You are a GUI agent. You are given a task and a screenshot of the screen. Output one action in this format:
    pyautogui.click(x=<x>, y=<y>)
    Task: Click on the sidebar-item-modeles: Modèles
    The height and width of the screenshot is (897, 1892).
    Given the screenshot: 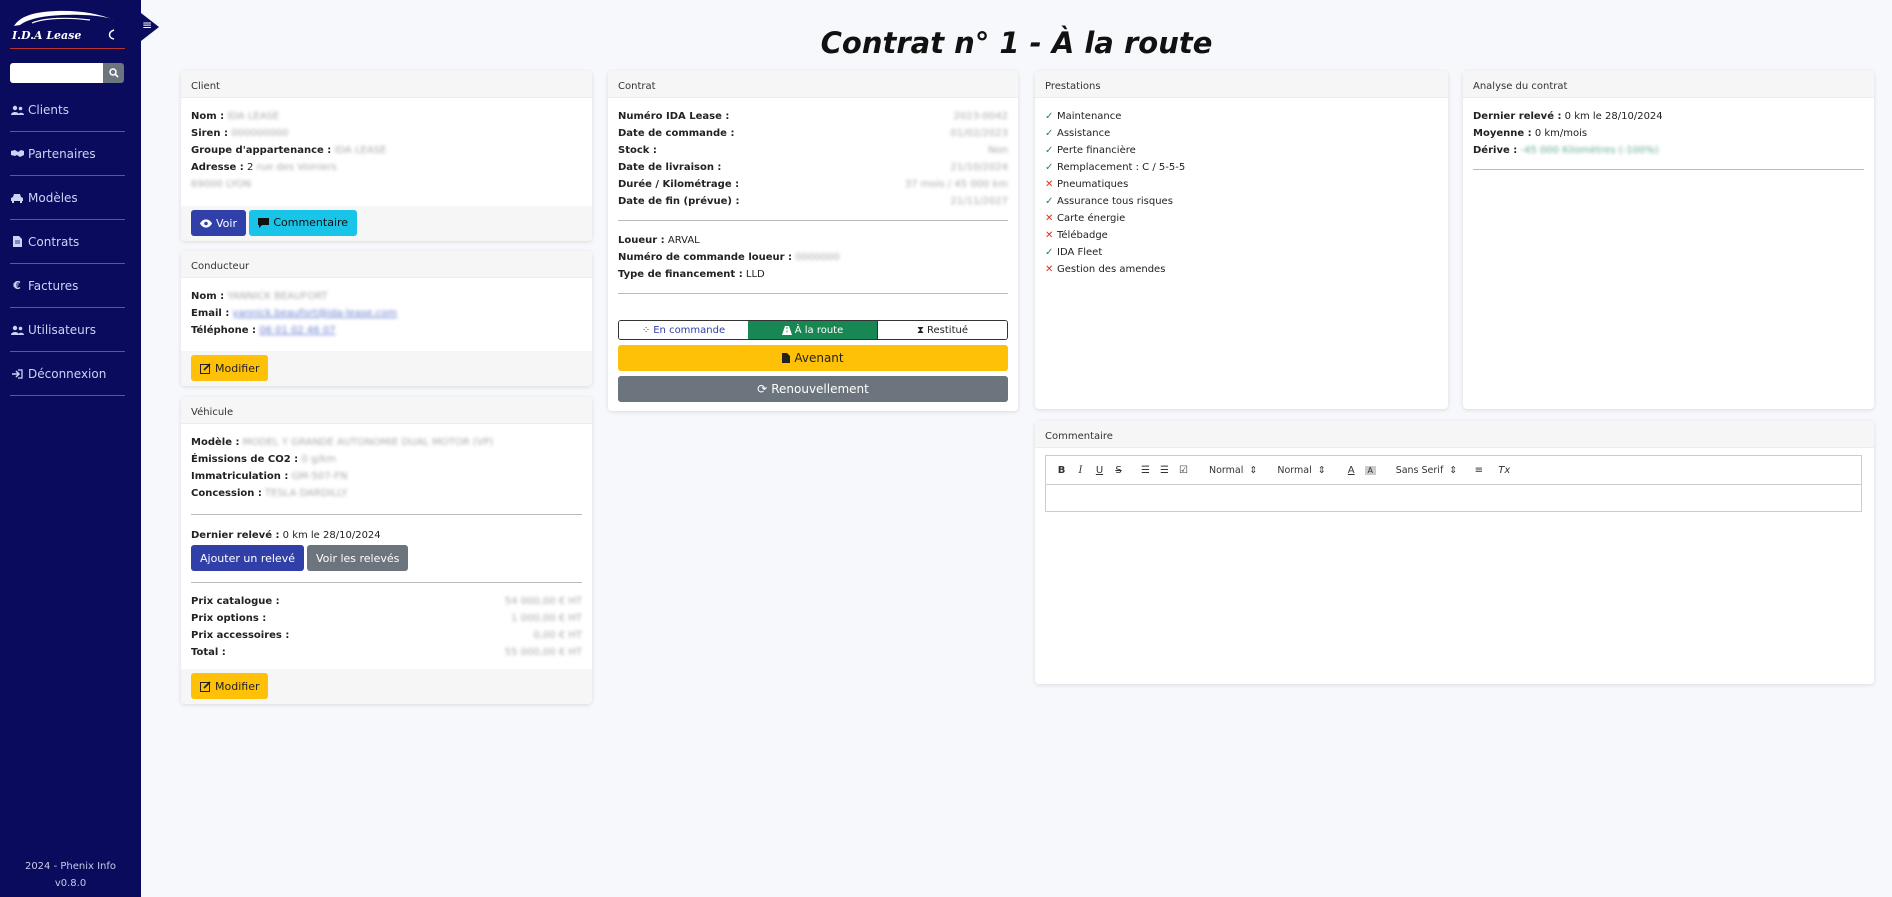 What is the action you would take?
    pyautogui.click(x=67, y=198)
    